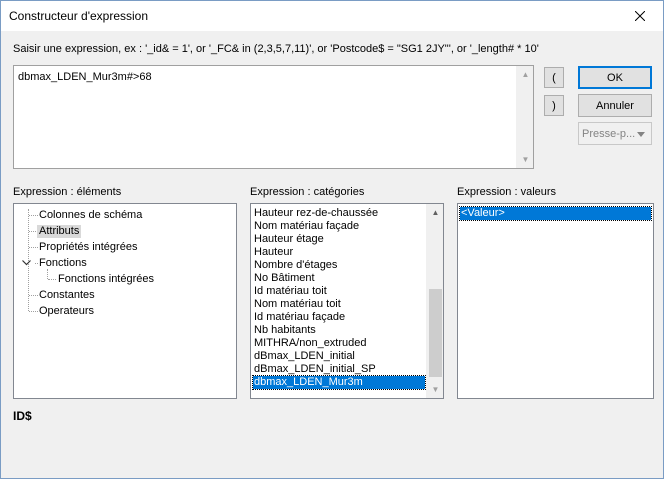 Image resolution: width=664 pixels, height=479 pixels. What do you see at coordinates (88, 247) in the screenshot?
I see `tree-item-proprietes-integrees: Propriétés intégrées` at bounding box center [88, 247].